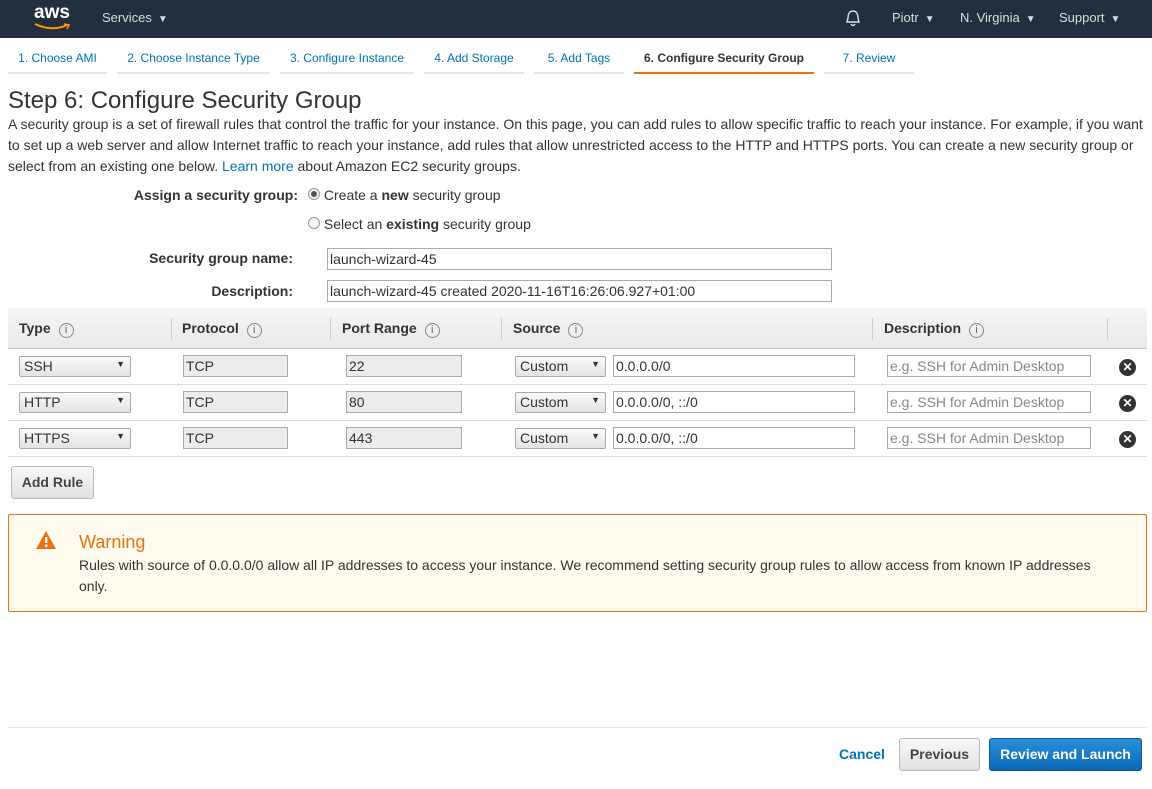 Image resolution: width=1152 pixels, height=789 pixels. Describe the element at coordinates (75, 366) in the screenshot. I see `type-select: SSH ▼` at that location.